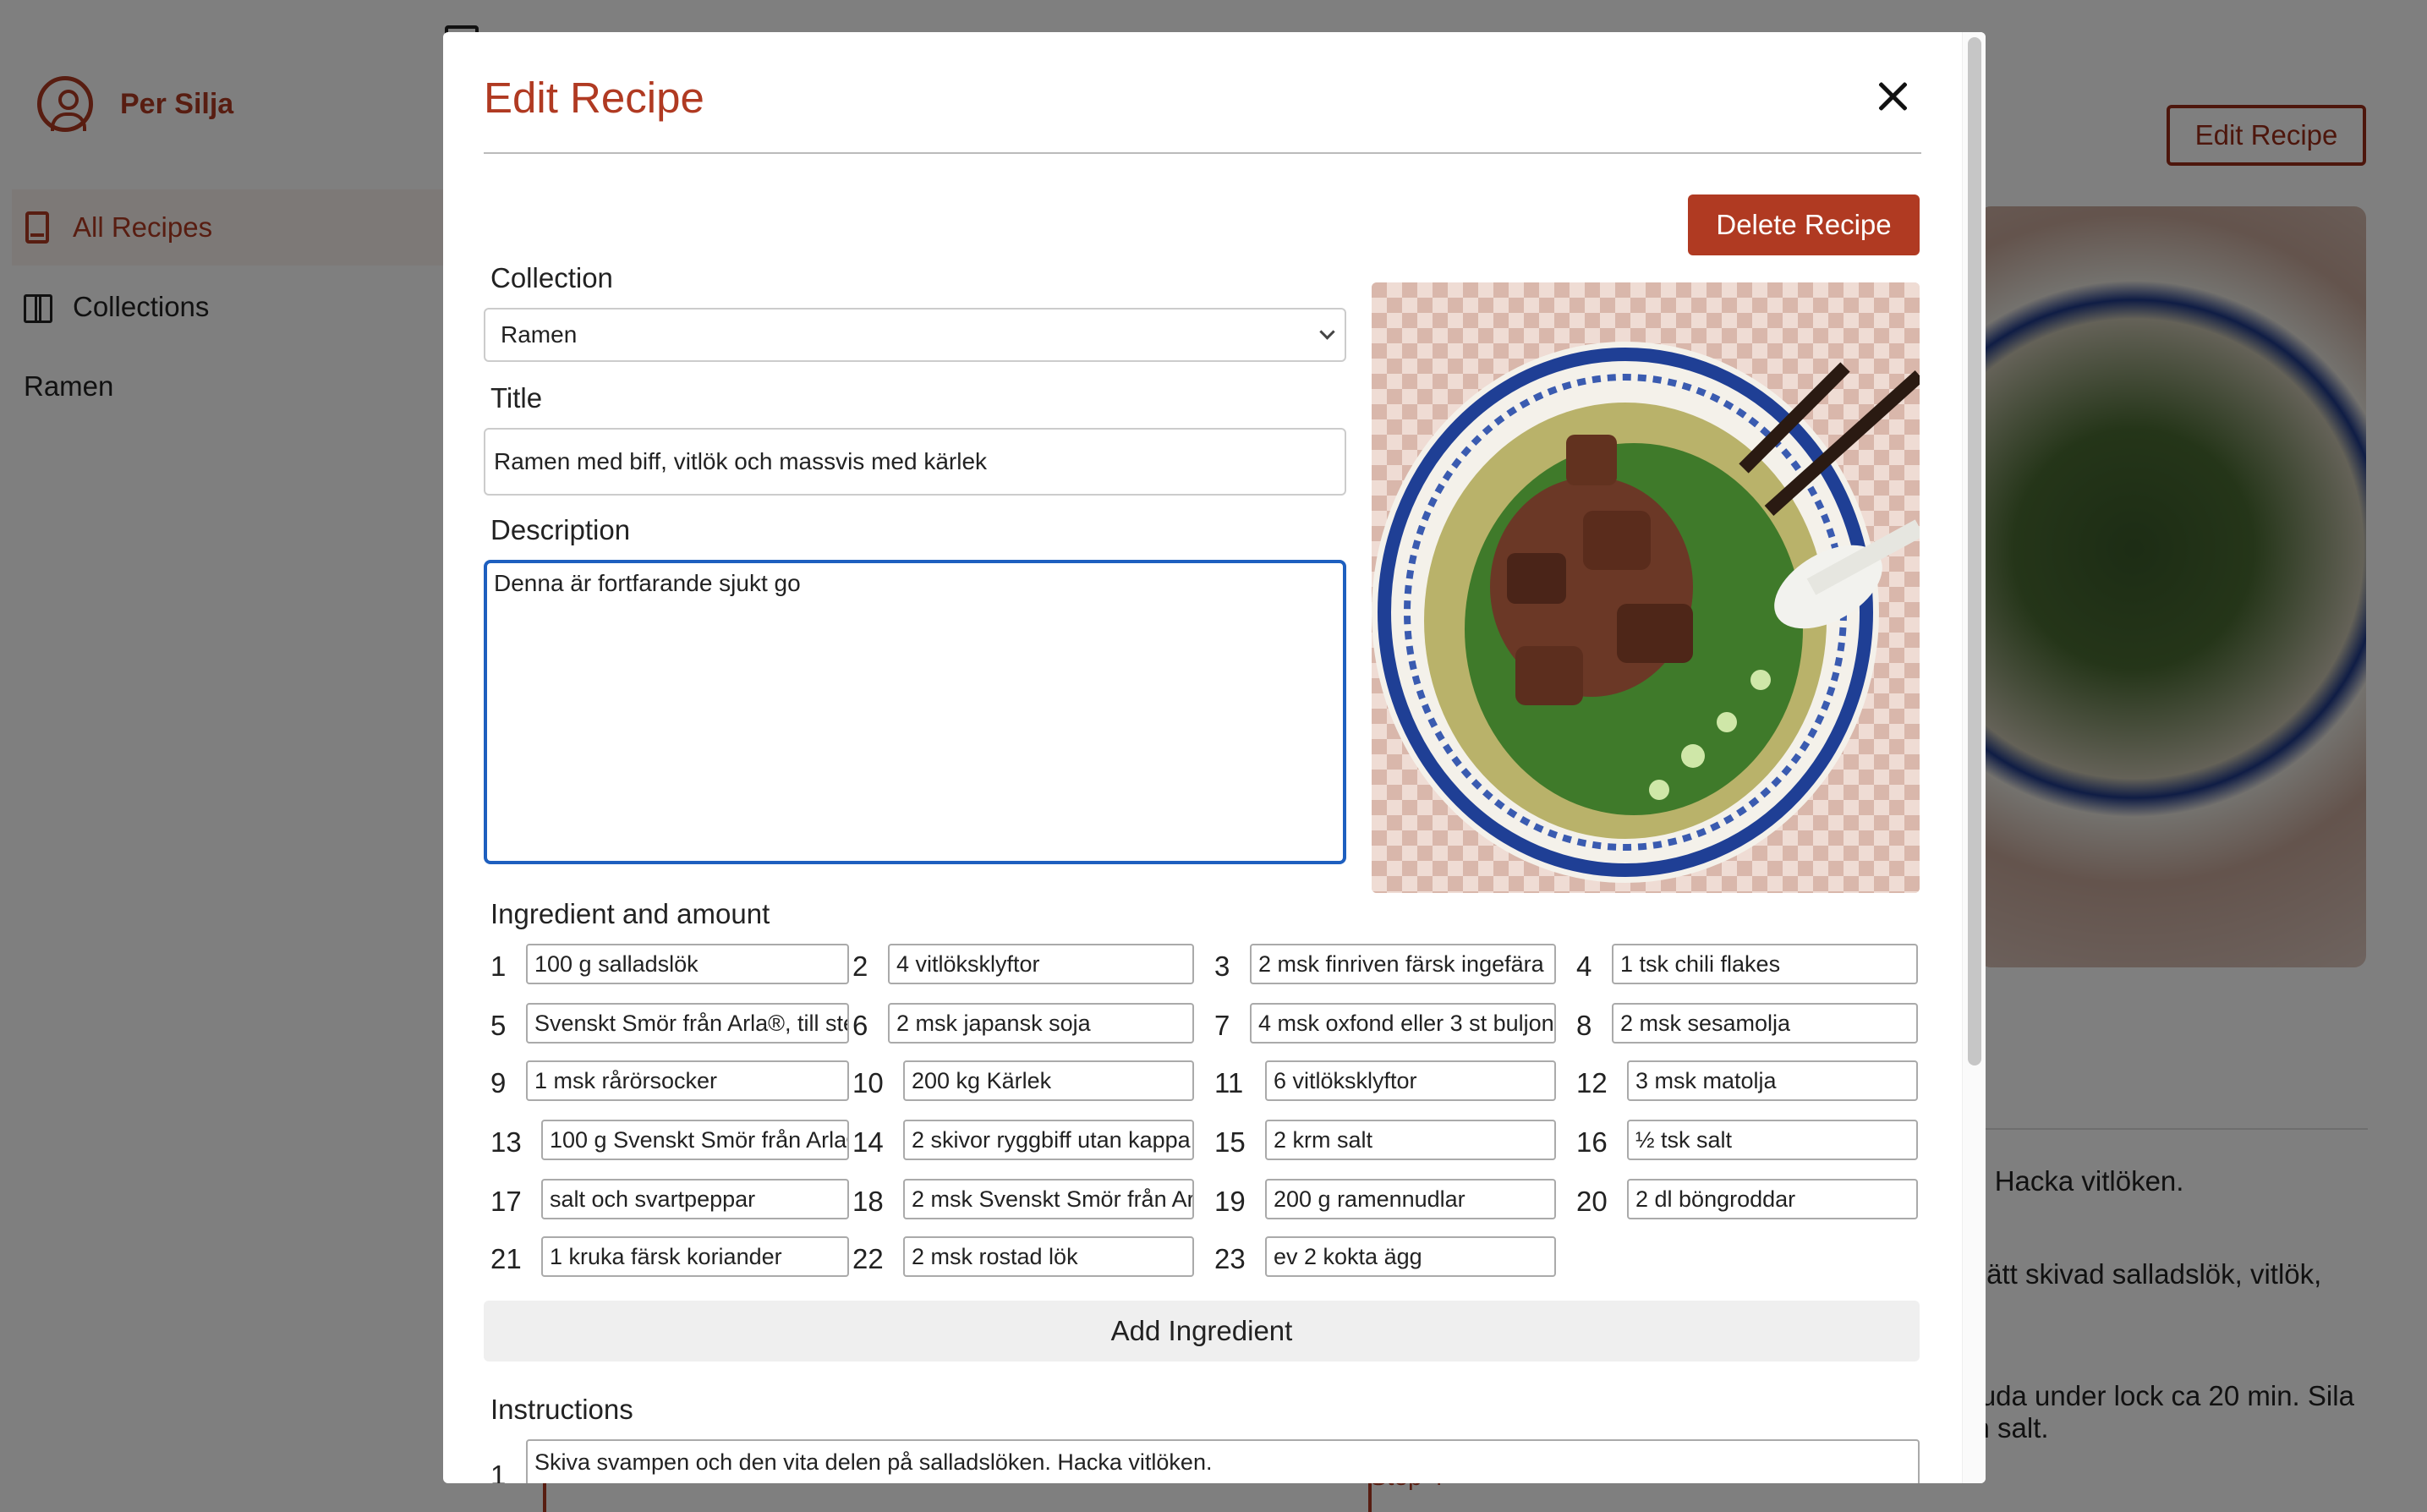 This screenshot has width=2427, height=1512. What do you see at coordinates (1592, 1082) in the screenshot?
I see `ingredient-number: 12` at bounding box center [1592, 1082].